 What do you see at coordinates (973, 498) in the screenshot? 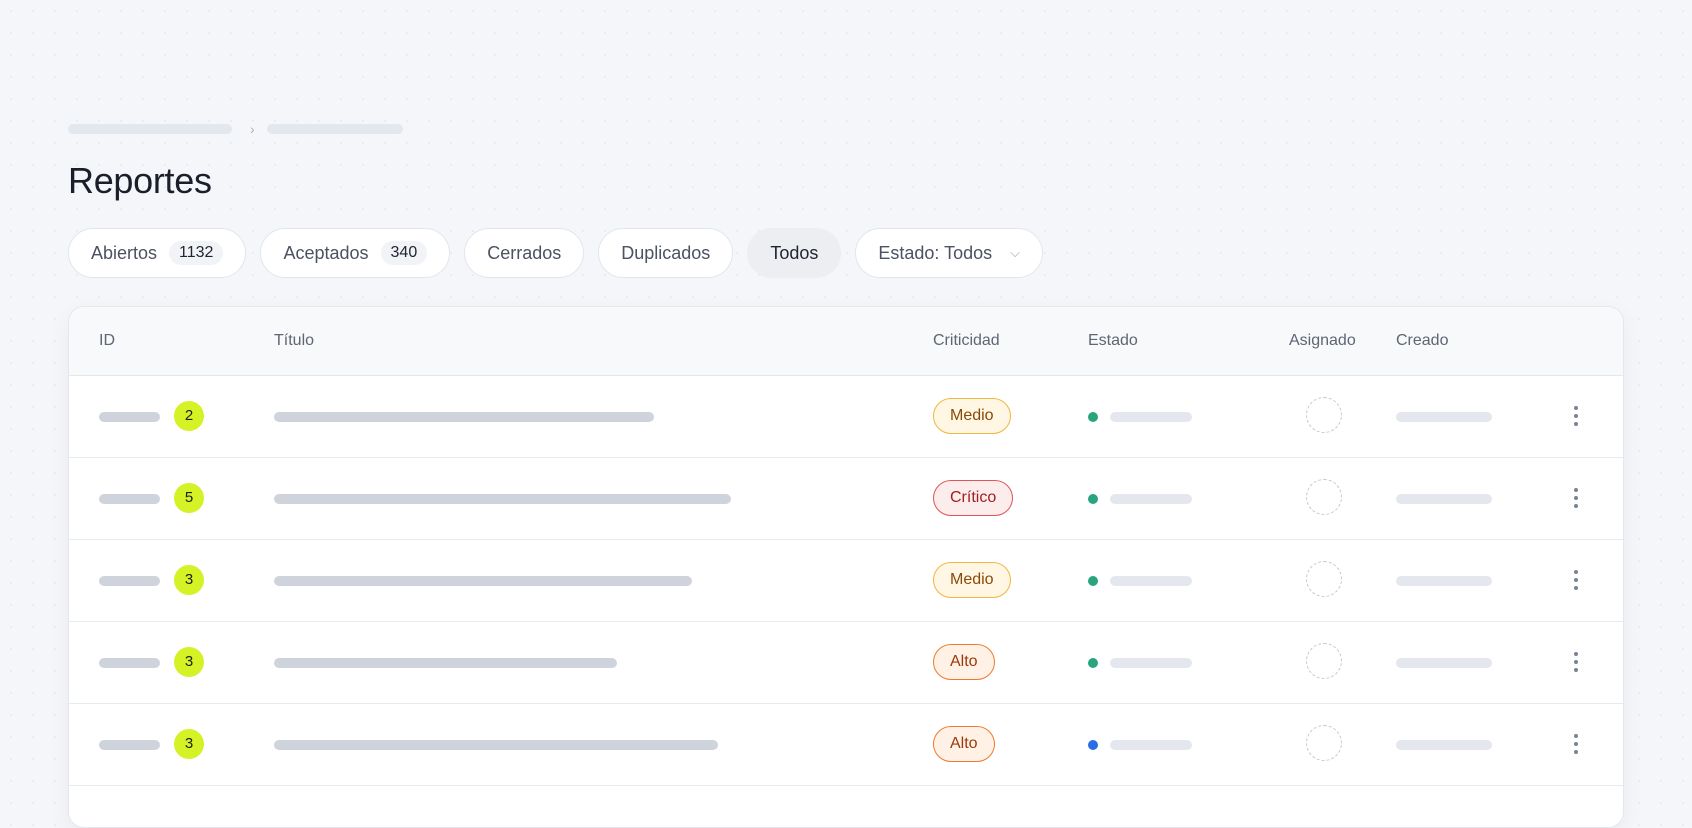
I see `criticality-badge: Crítico` at bounding box center [973, 498].